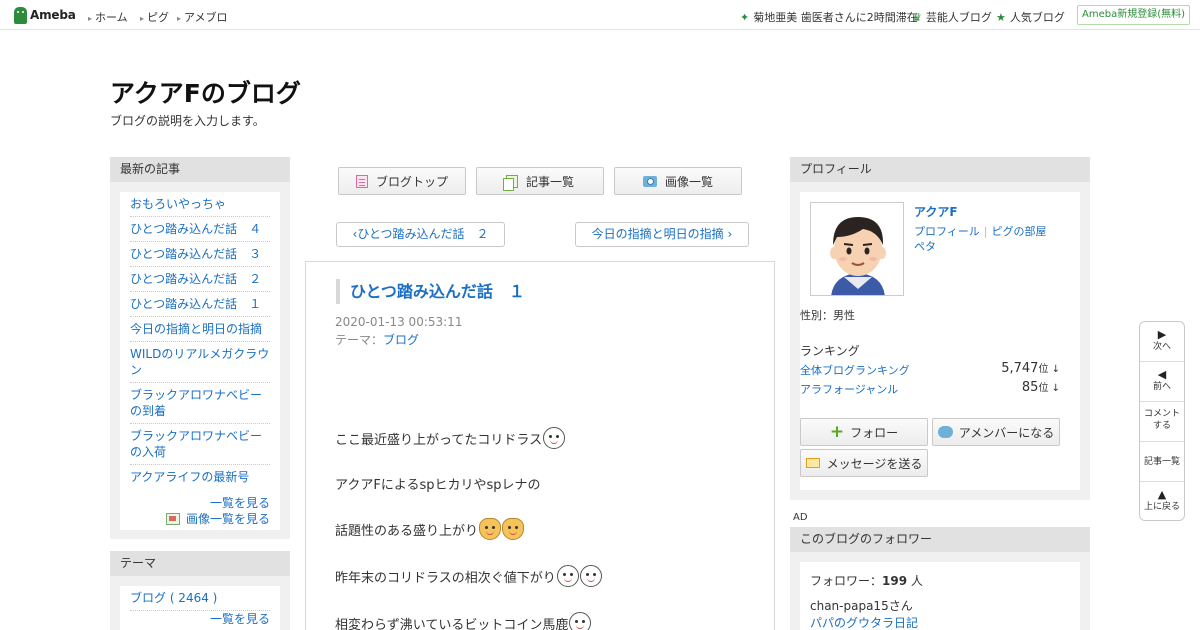  What do you see at coordinates (996, 432) in the screenshot?
I see `amember-button: アメンバーになる` at bounding box center [996, 432].